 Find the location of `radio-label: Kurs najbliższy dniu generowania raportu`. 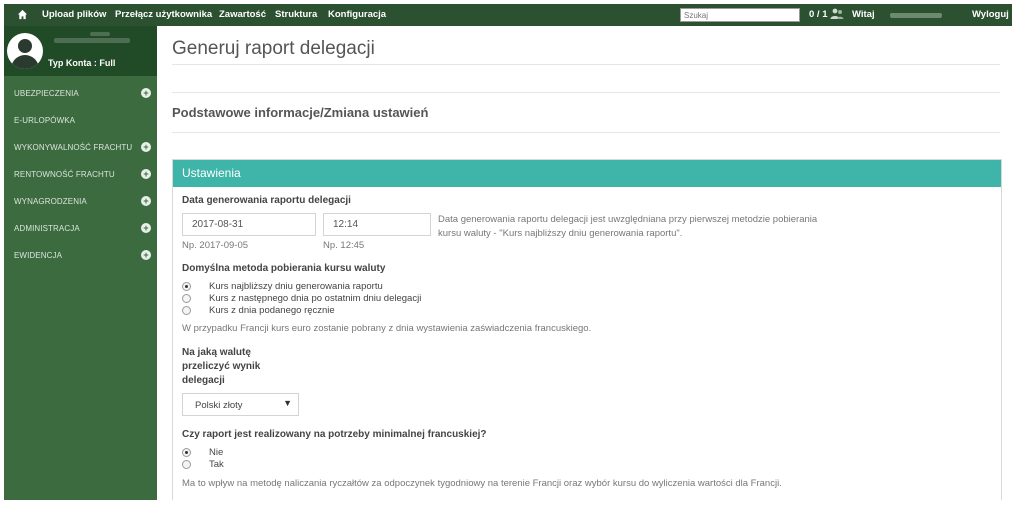

radio-label: Kurs najbliższy dniu generowania raportu is located at coordinates (296, 286).